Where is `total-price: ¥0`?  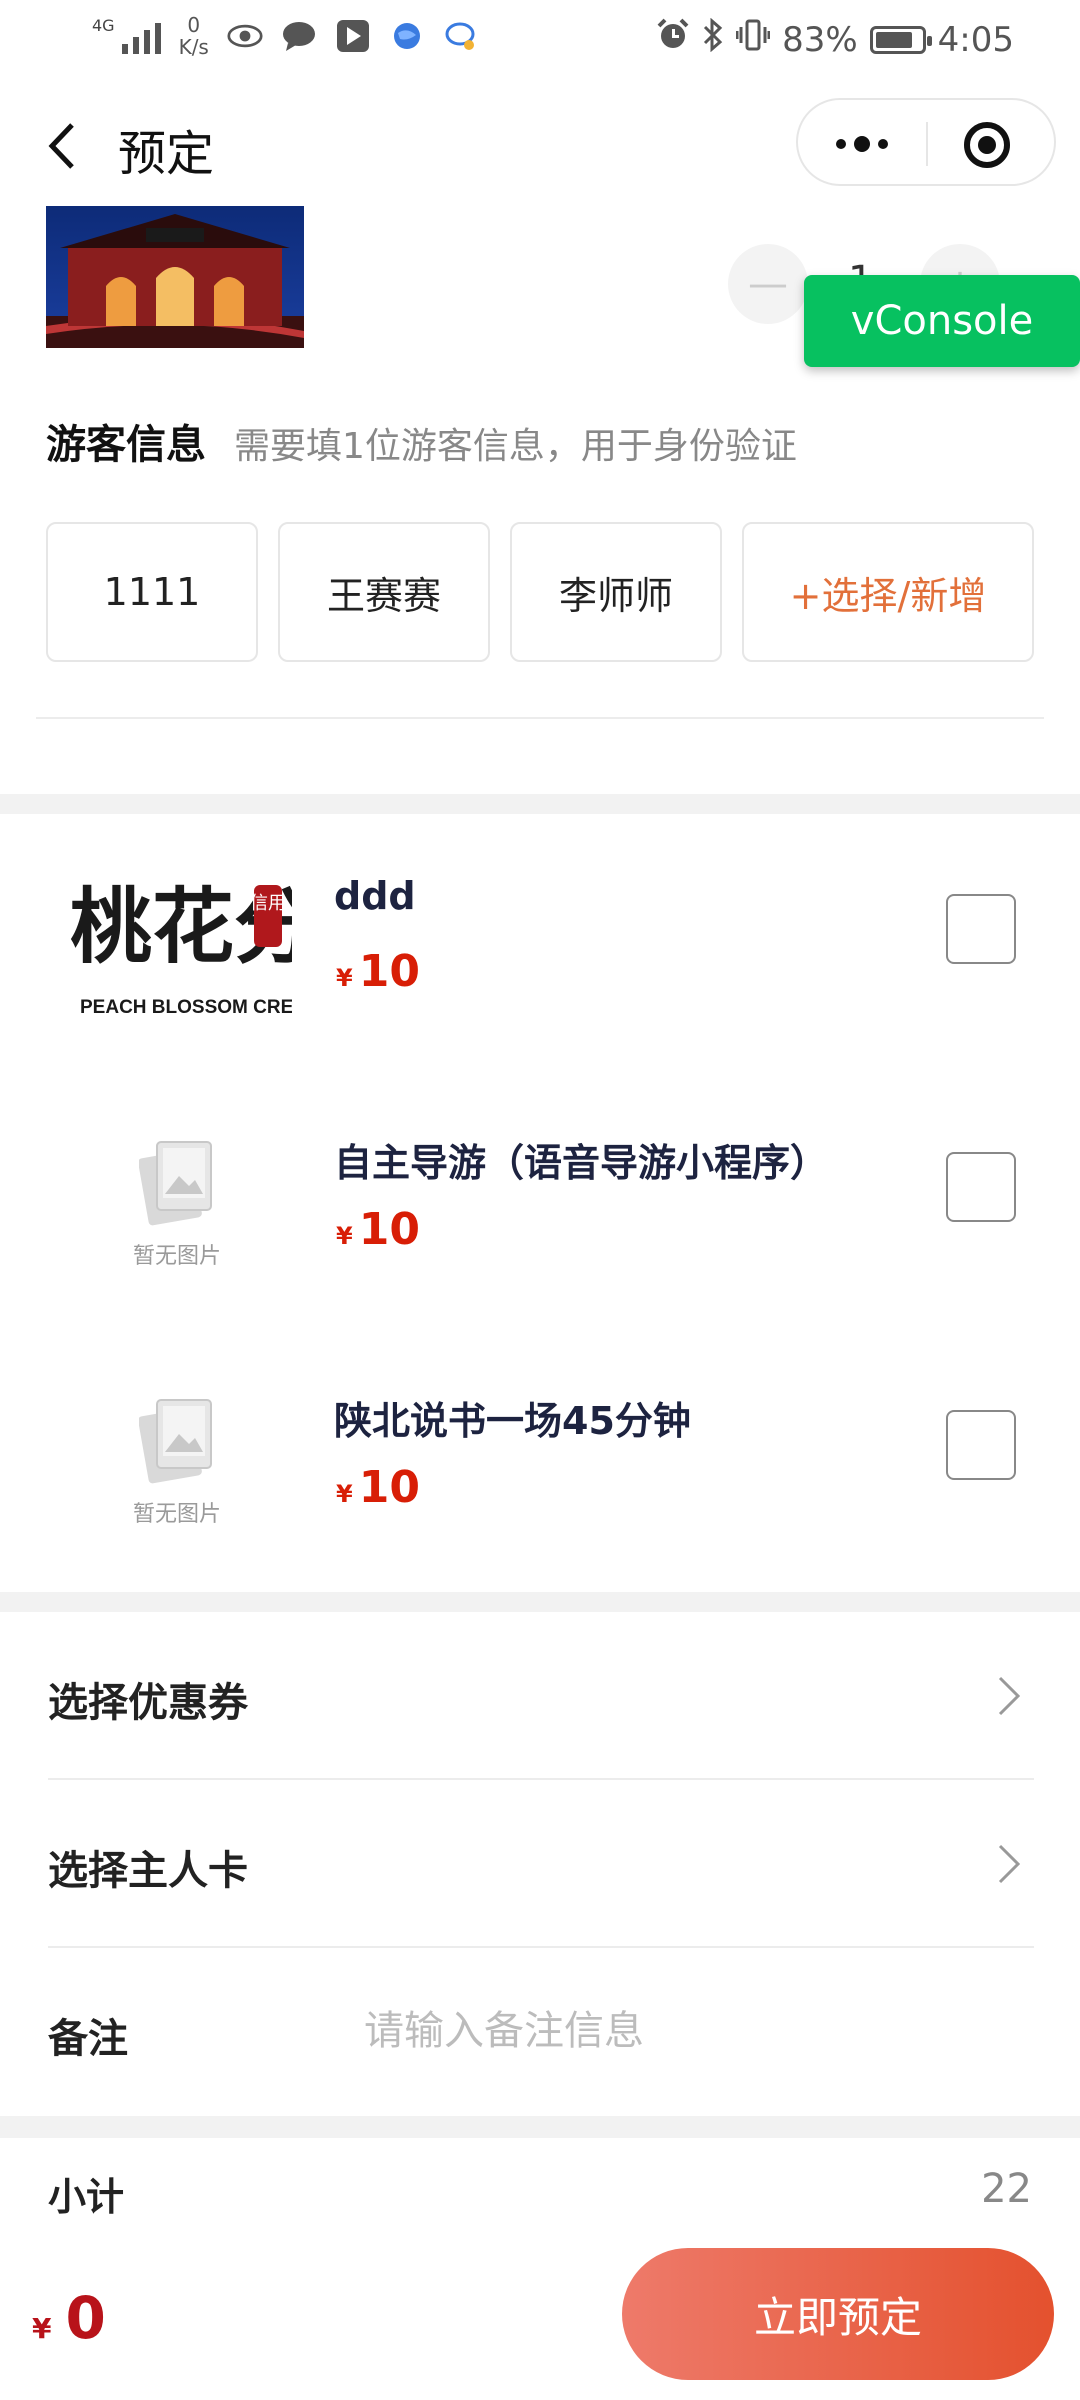
total-price: ¥0 is located at coordinates (69, 2318).